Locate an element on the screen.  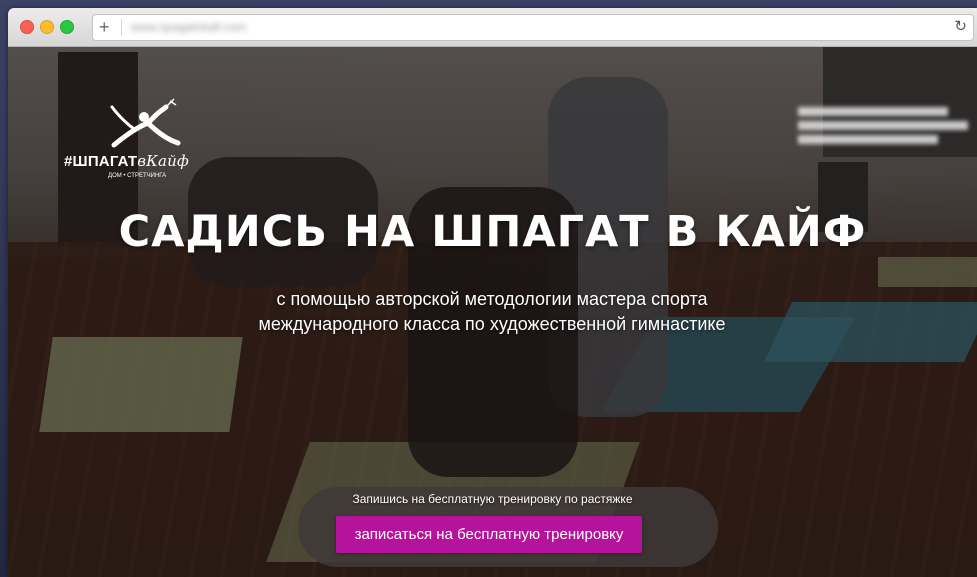
logo-brand-prefix: #ШПАГАТ is located at coordinates (101, 161).